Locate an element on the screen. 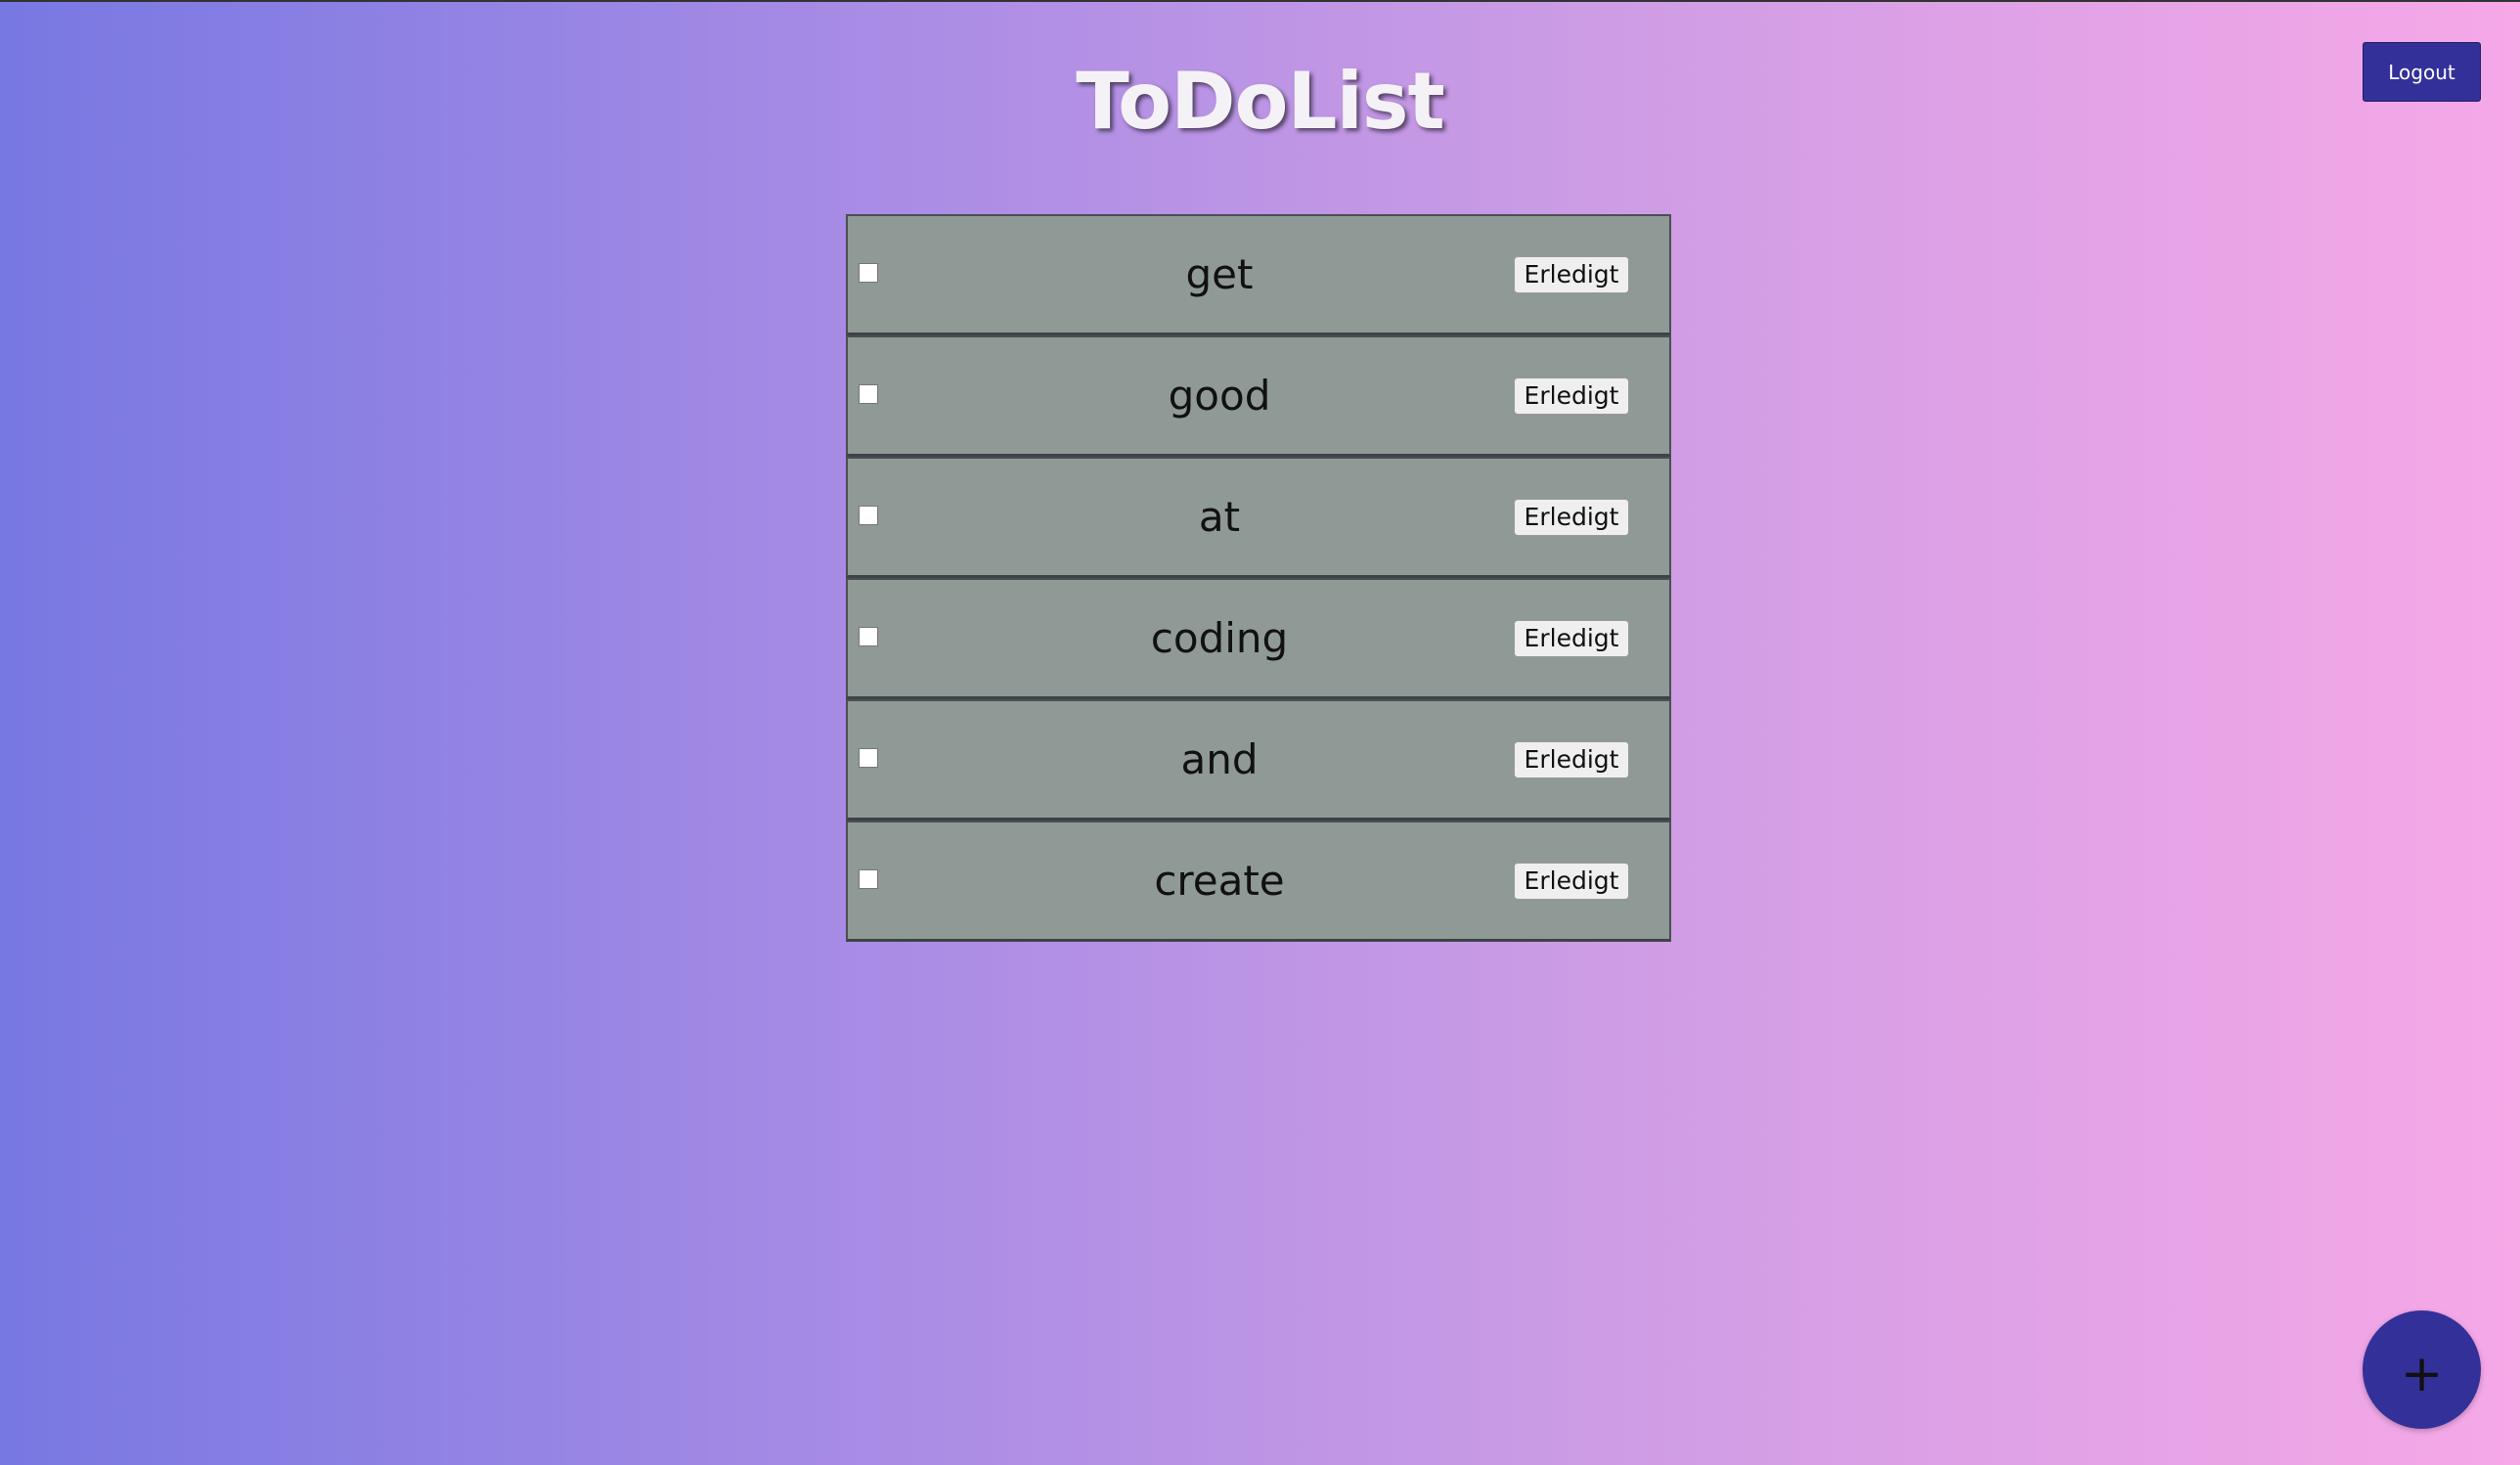 The width and height of the screenshot is (2520, 1465). todo-item: coding Erledigt is located at coordinates (1258, 638).